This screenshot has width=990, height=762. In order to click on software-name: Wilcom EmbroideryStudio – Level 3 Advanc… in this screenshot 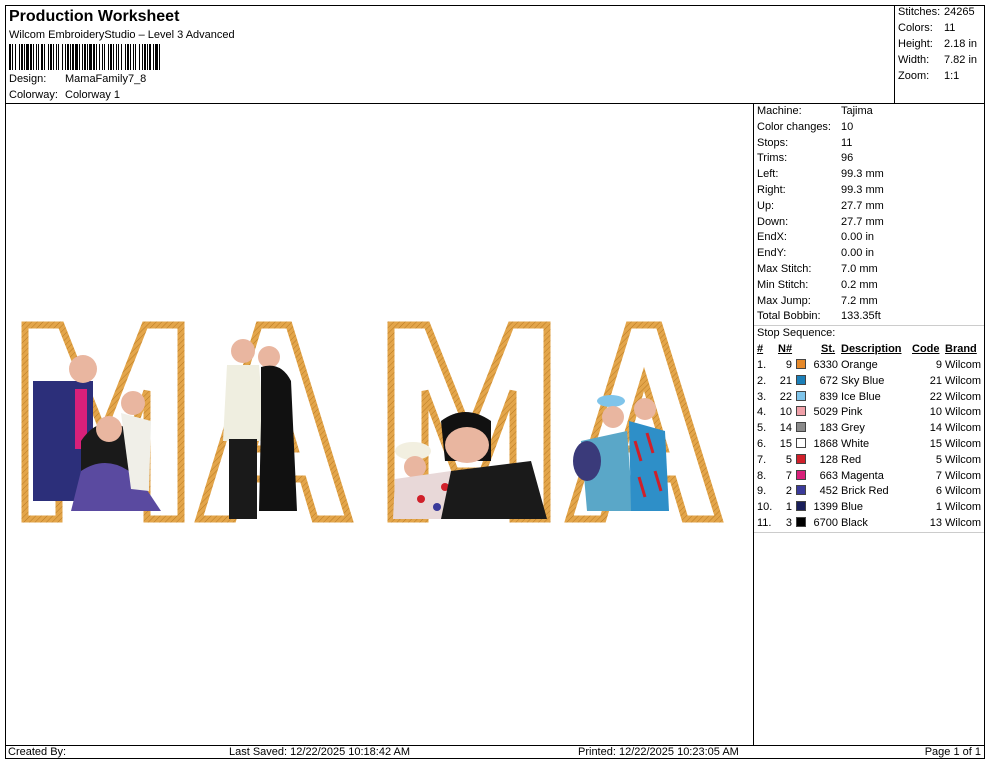, I will do `click(122, 35)`.